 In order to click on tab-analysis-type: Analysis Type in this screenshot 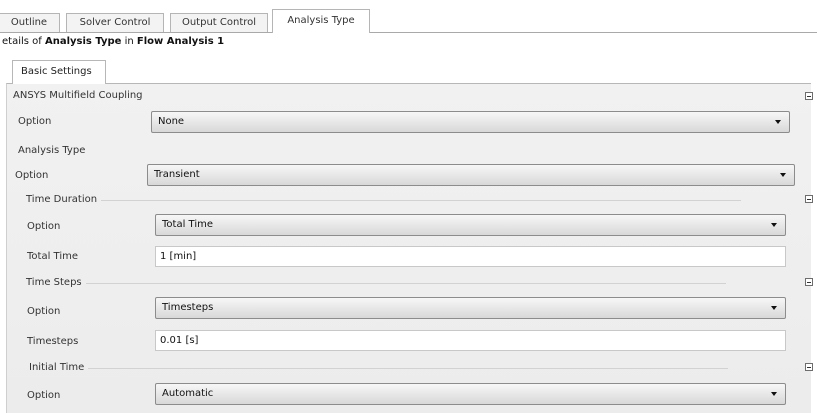, I will do `click(321, 21)`.